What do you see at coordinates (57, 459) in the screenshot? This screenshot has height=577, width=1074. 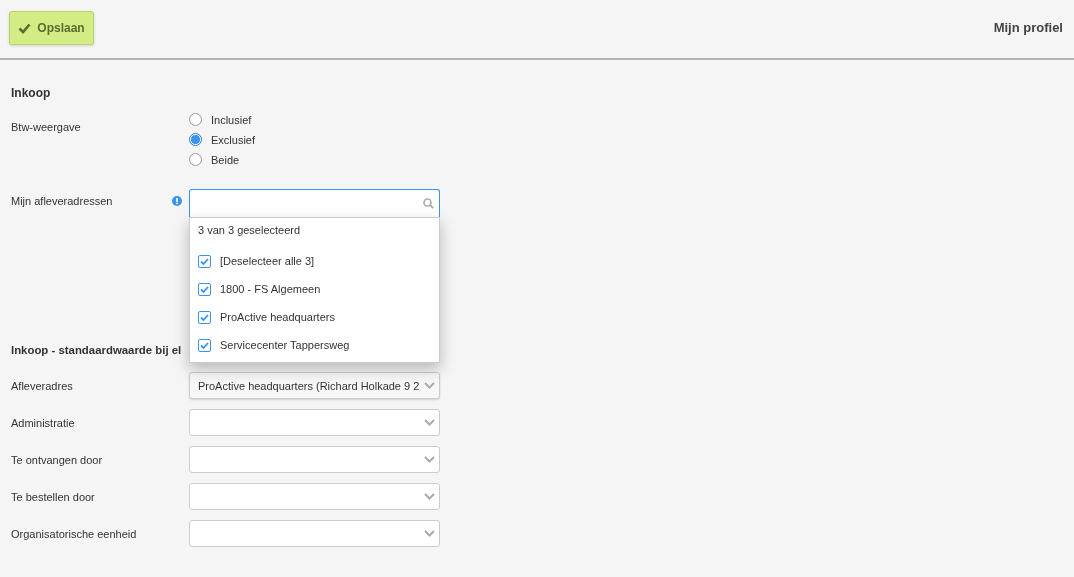 I see `field-label: Te ontvangen door` at bounding box center [57, 459].